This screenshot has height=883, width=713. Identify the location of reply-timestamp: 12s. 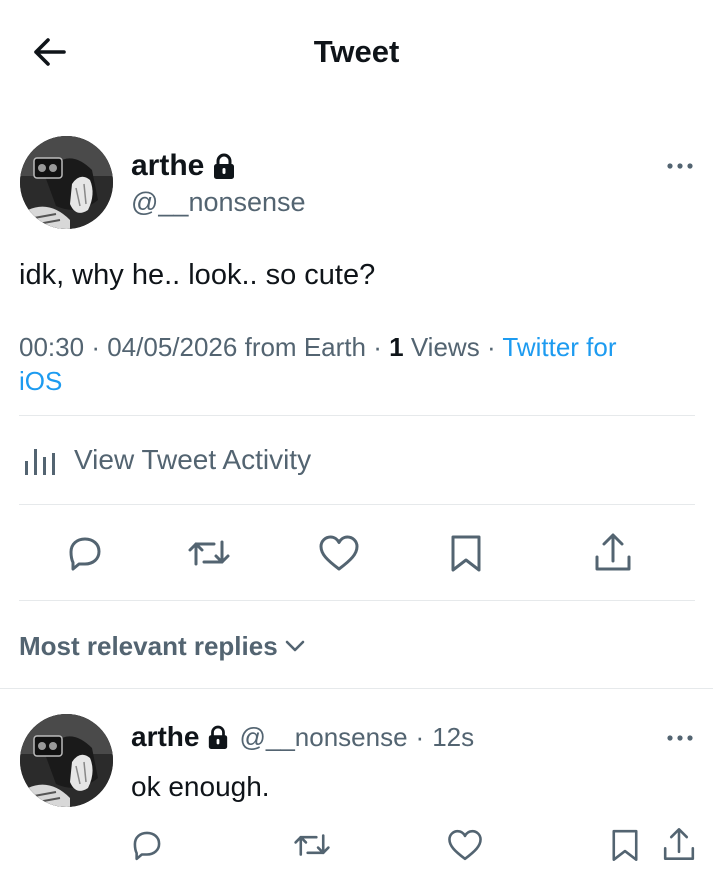
(453, 737).